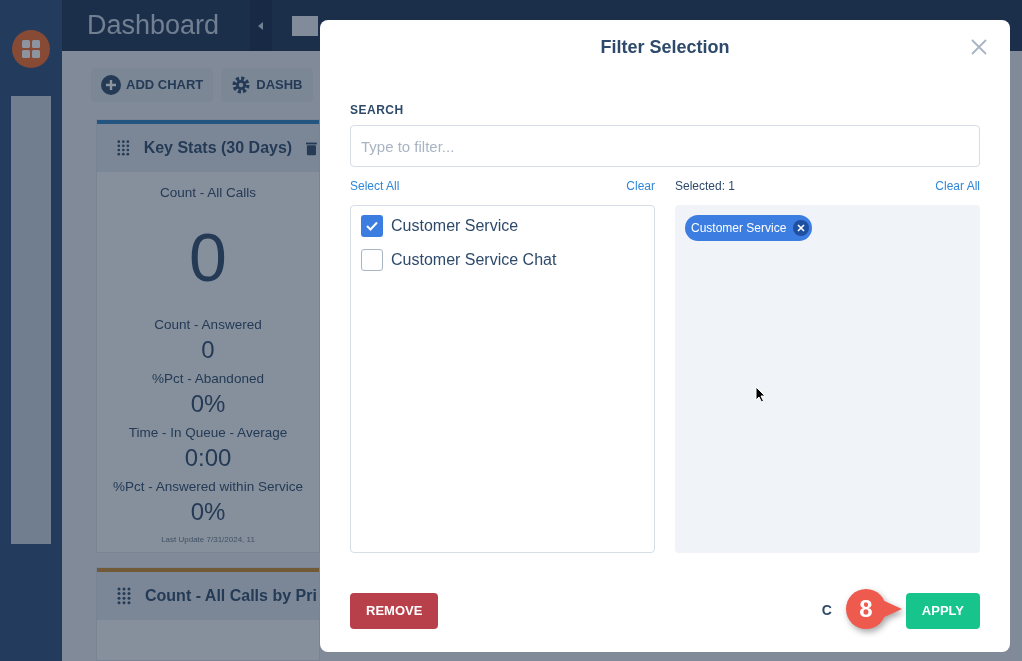 This screenshot has width=1022, height=661. I want to click on option-item: Customer Service Chat, so click(502, 260).